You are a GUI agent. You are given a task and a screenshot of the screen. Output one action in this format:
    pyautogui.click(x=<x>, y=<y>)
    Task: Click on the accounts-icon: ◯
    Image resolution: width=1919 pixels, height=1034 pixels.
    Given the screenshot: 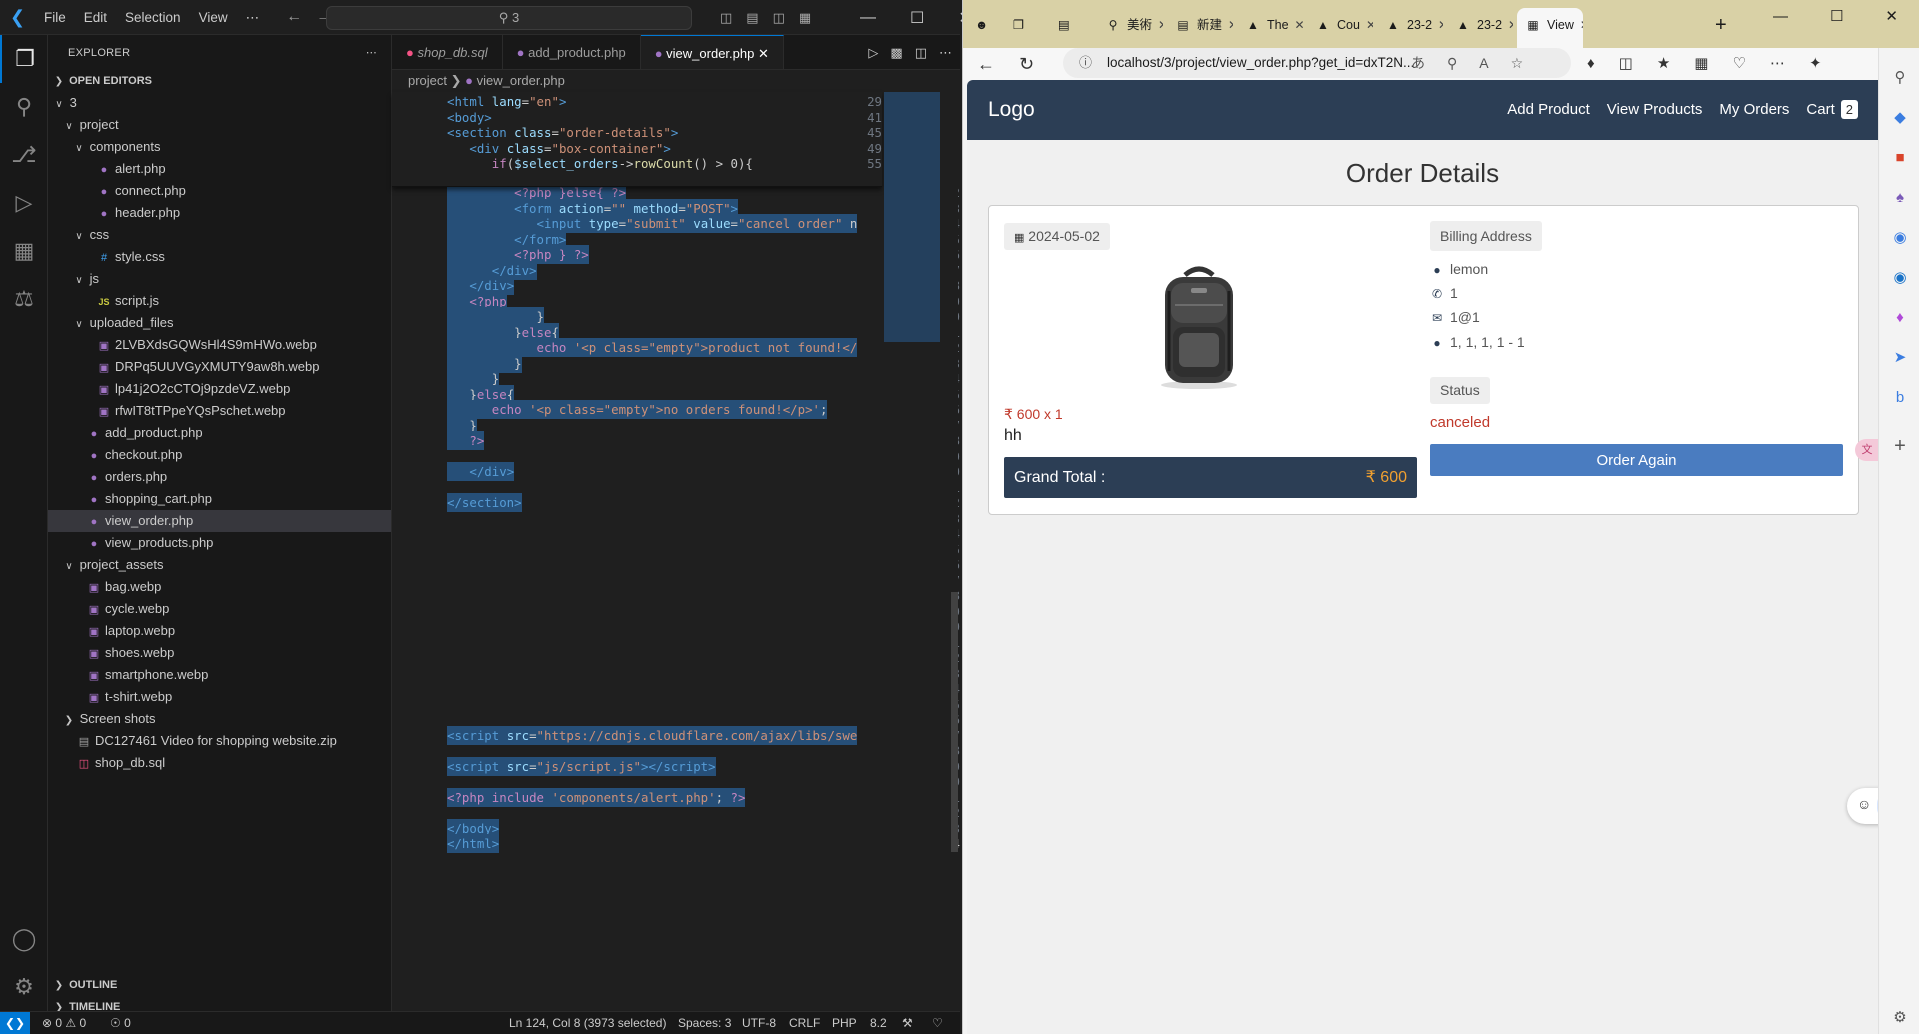 What is the action you would take?
    pyautogui.click(x=24, y=939)
    